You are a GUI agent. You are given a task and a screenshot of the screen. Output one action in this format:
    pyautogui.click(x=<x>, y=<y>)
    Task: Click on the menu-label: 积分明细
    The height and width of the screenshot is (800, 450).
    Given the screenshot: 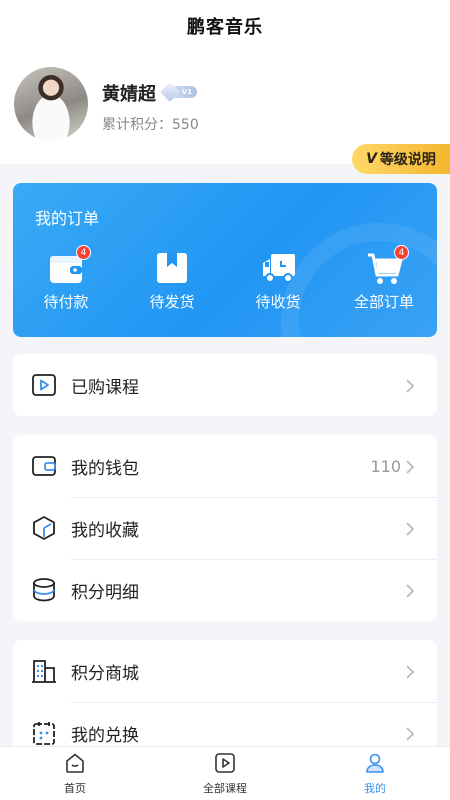 What is the action you would take?
    pyautogui.click(x=105, y=592)
    